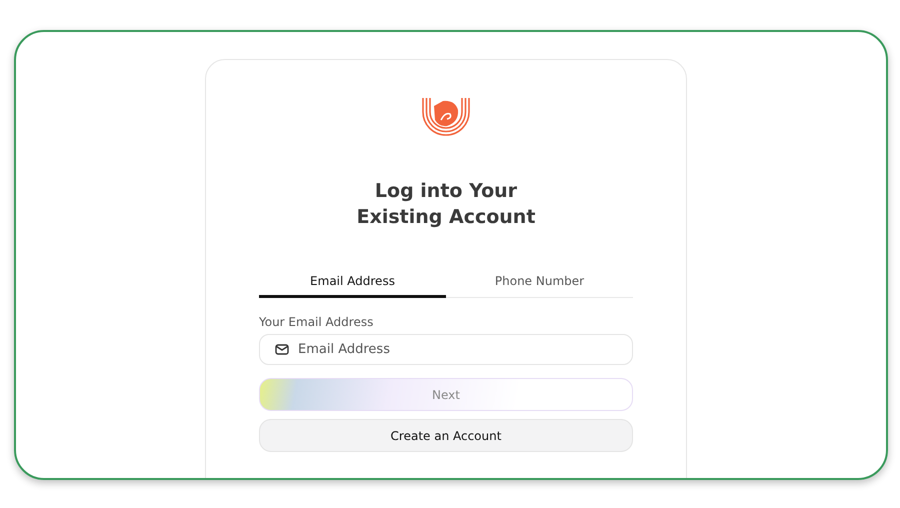 This screenshot has height=508, width=900. Describe the element at coordinates (316, 322) in the screenshot. I see `field-label: Your Email Address` at that location.